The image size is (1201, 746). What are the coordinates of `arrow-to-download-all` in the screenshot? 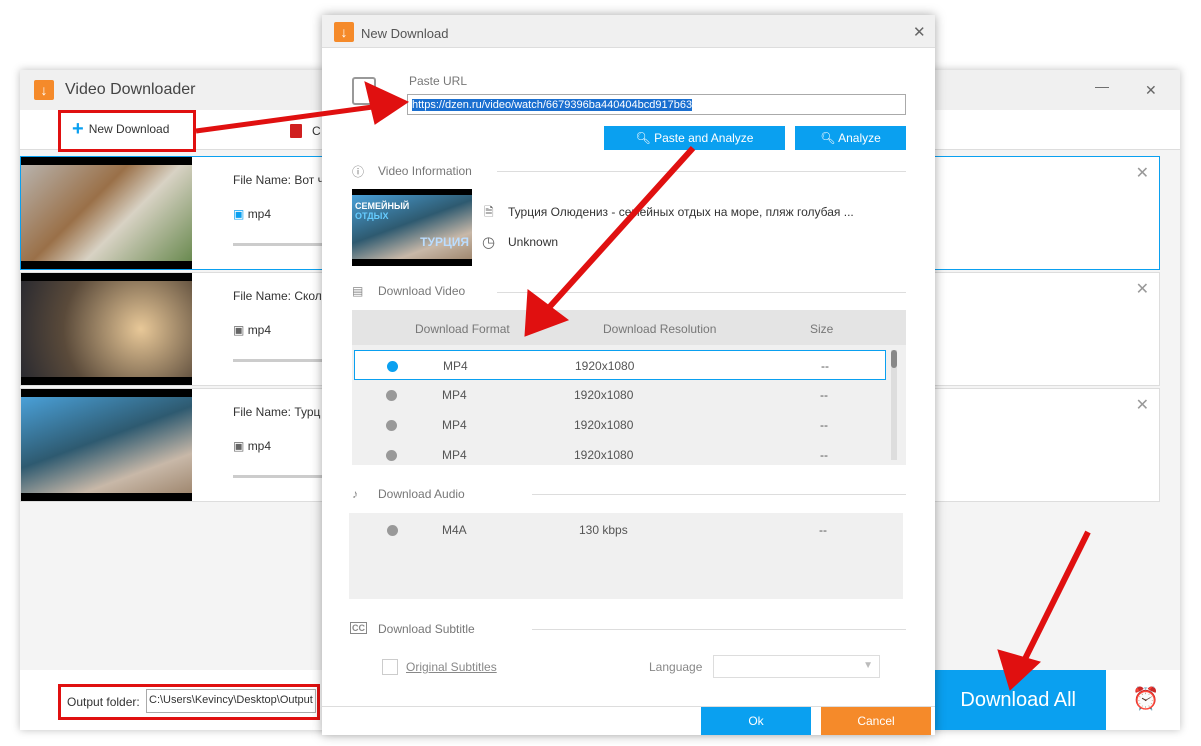 It's located at (1055, 598).